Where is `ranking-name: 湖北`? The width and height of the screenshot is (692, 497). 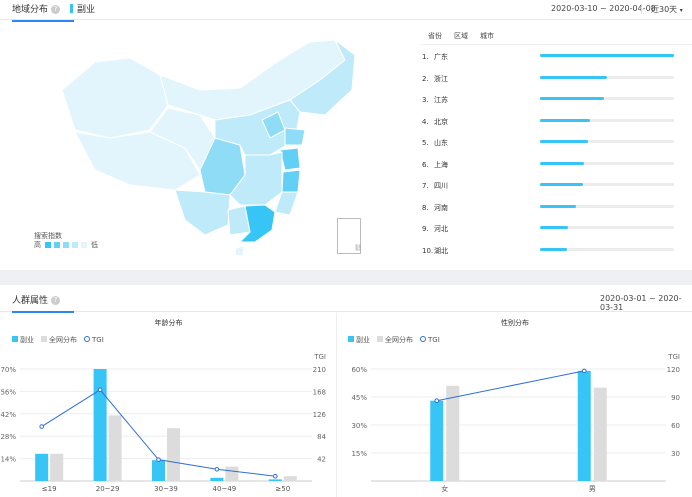
ranking-name: 湖北 is located at coordinates (441, 250).